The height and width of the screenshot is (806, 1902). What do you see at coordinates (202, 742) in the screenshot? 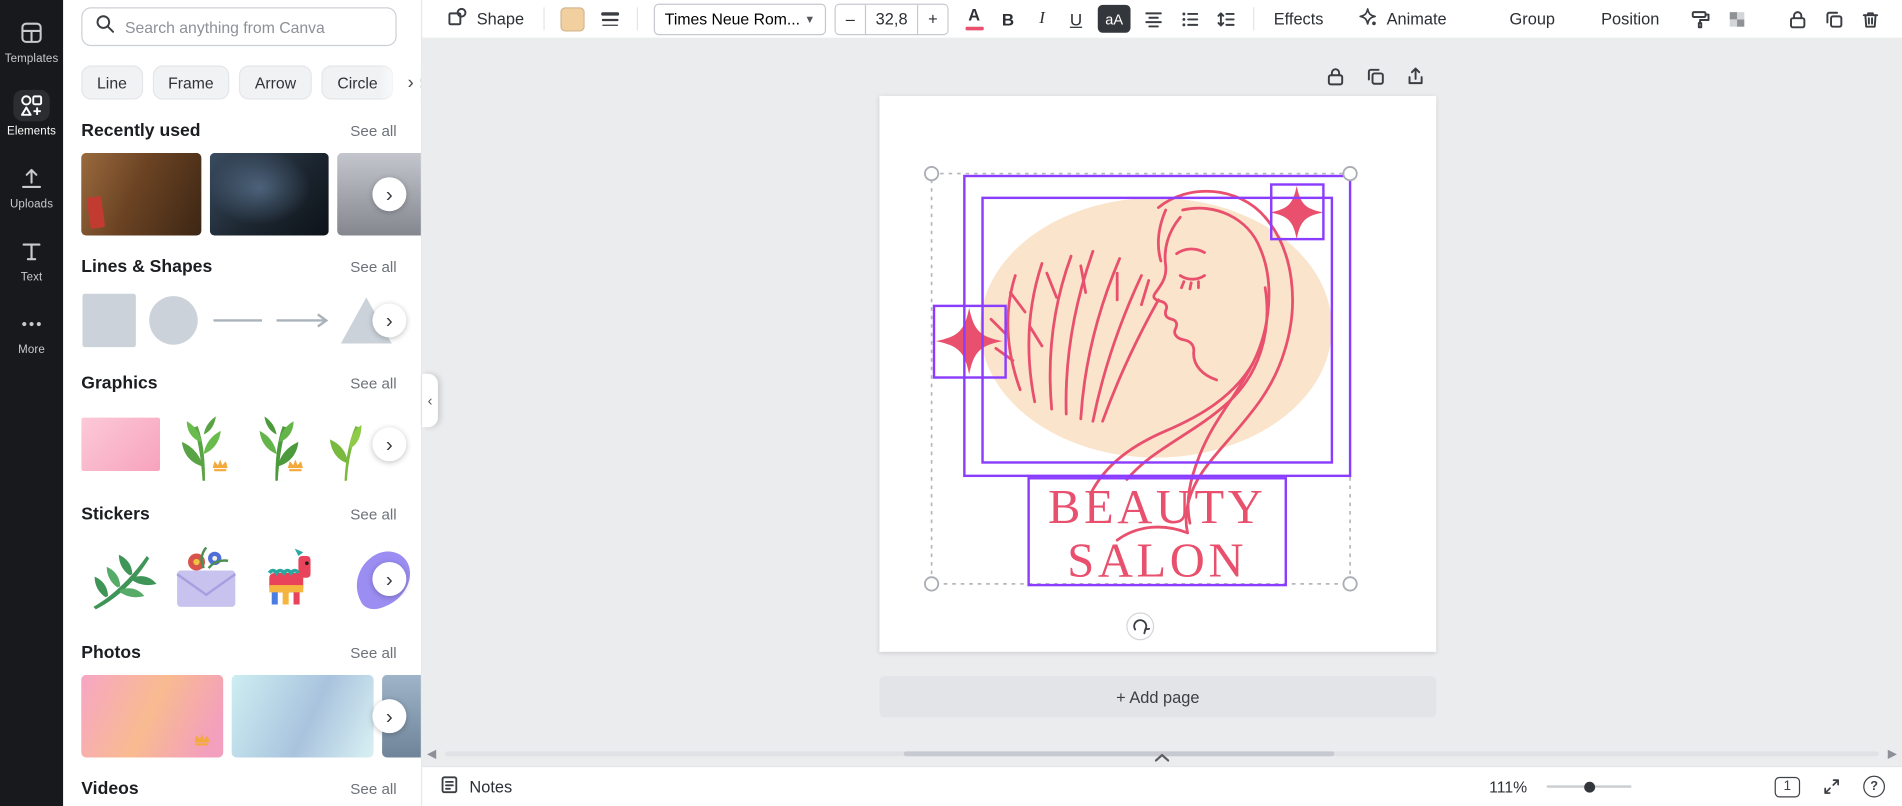
I see `pro-crown-badge` at bounding box center [202, 742].